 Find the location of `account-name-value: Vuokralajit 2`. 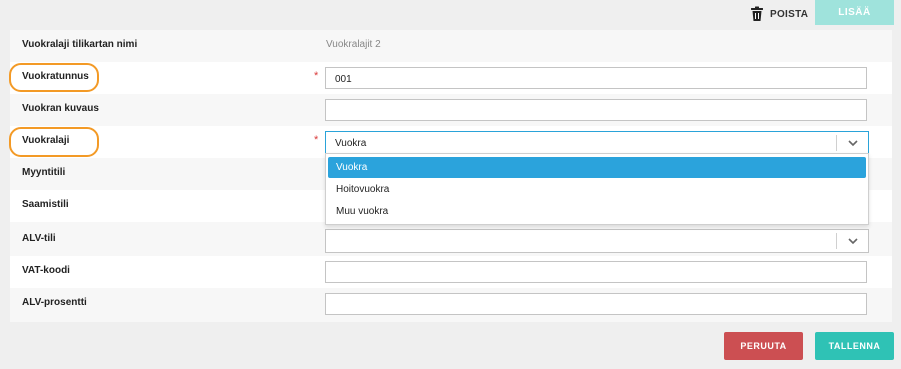

account-name-value: Vuokralajit 2 is located at coordinates (353, 44).